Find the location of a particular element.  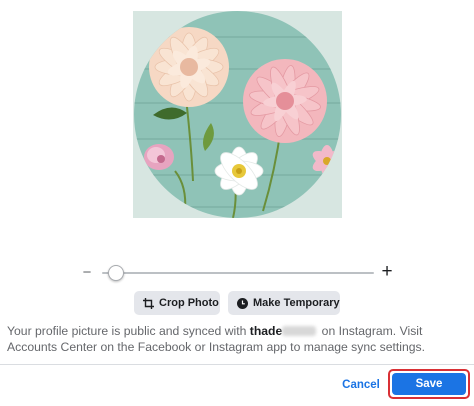

zoom-handle is located at coordinates (116, 273).